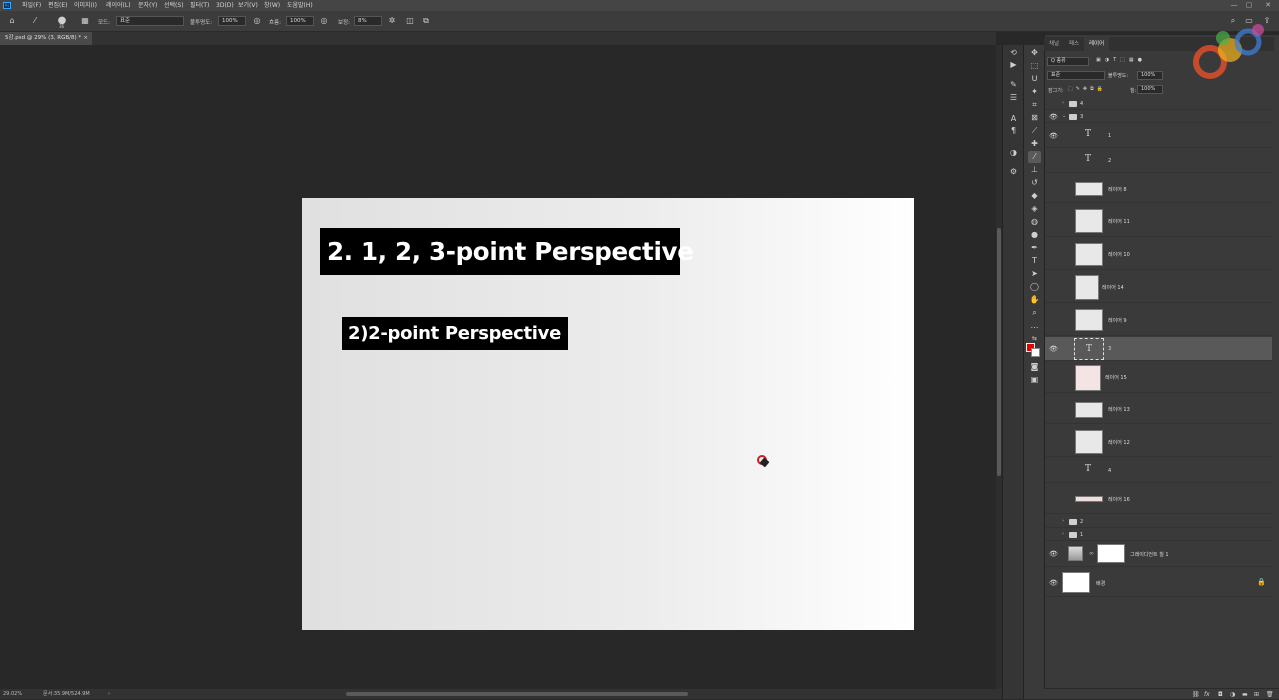 This screenshot has width=1279, height=700. What do you see at coordinates (1013, 152) in the screenshot?
I see `color-icon: ◑` at bounding box center [1013, 152].